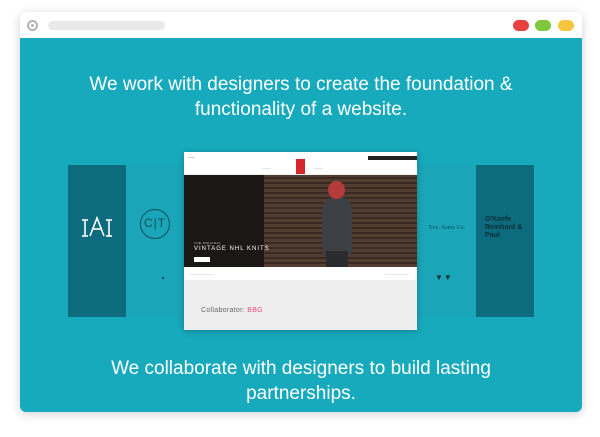 This screenshot has height=437, width=600. What do you see at coordinates (155, 224) in the screenshot?
I see `ct-logo-icon: C|T` at bounding box center [155, 224].